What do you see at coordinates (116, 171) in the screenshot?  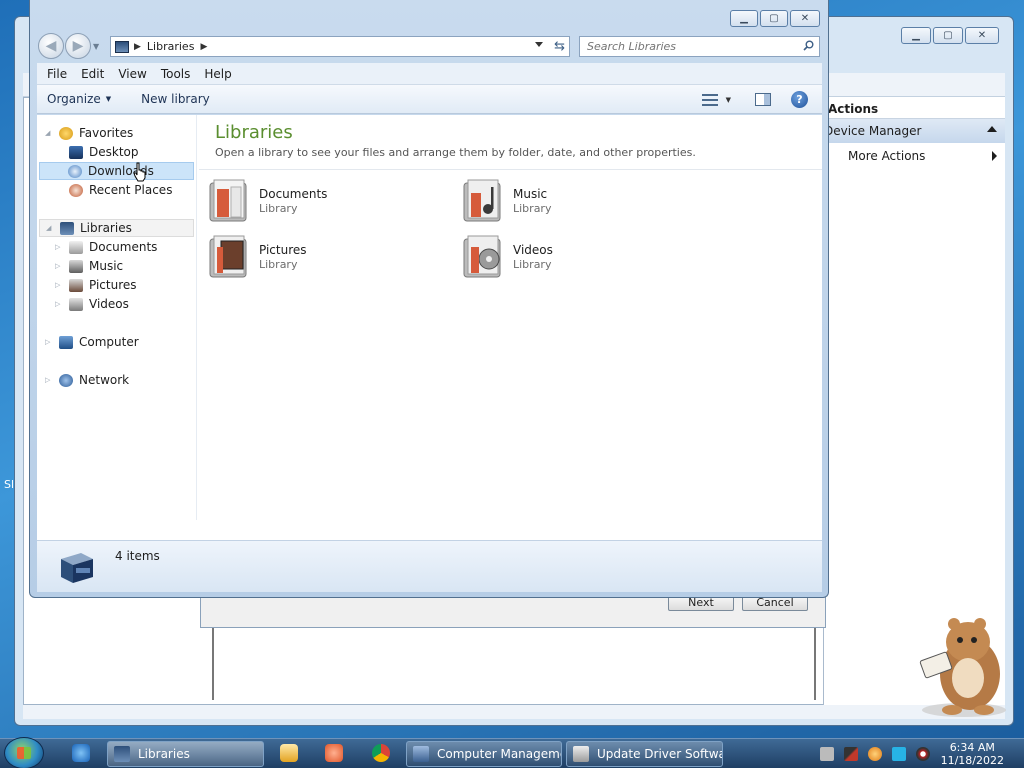 I see `tree-downloads: Downloads` at bounding box center [116, 171].